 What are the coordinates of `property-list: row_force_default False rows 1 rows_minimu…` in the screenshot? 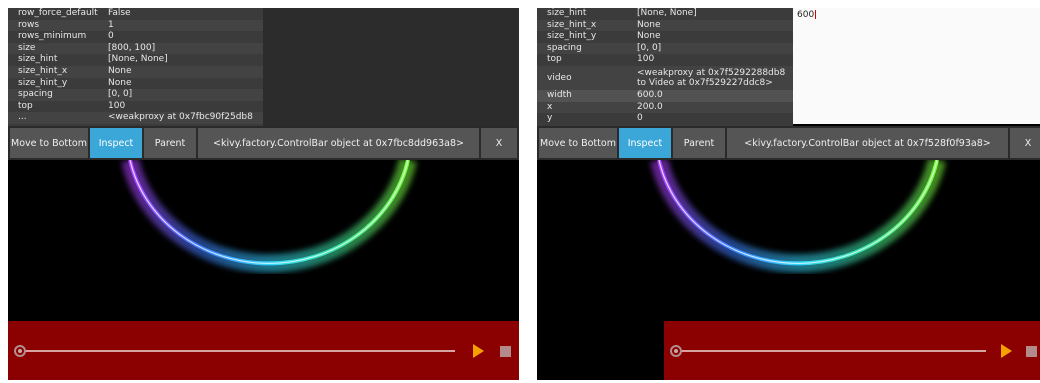 It's located at (135, 67).